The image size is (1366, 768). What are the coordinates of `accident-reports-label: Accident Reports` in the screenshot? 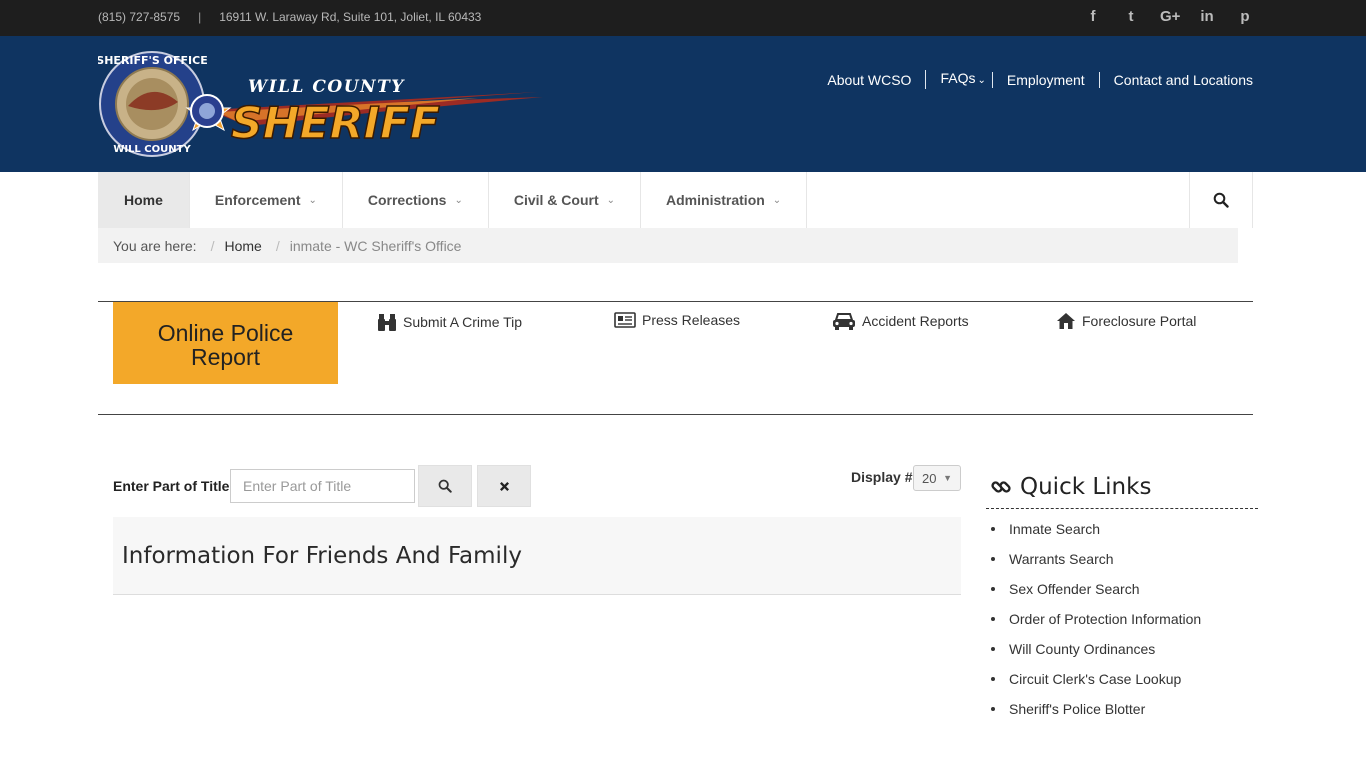 It's located at (915, 321).